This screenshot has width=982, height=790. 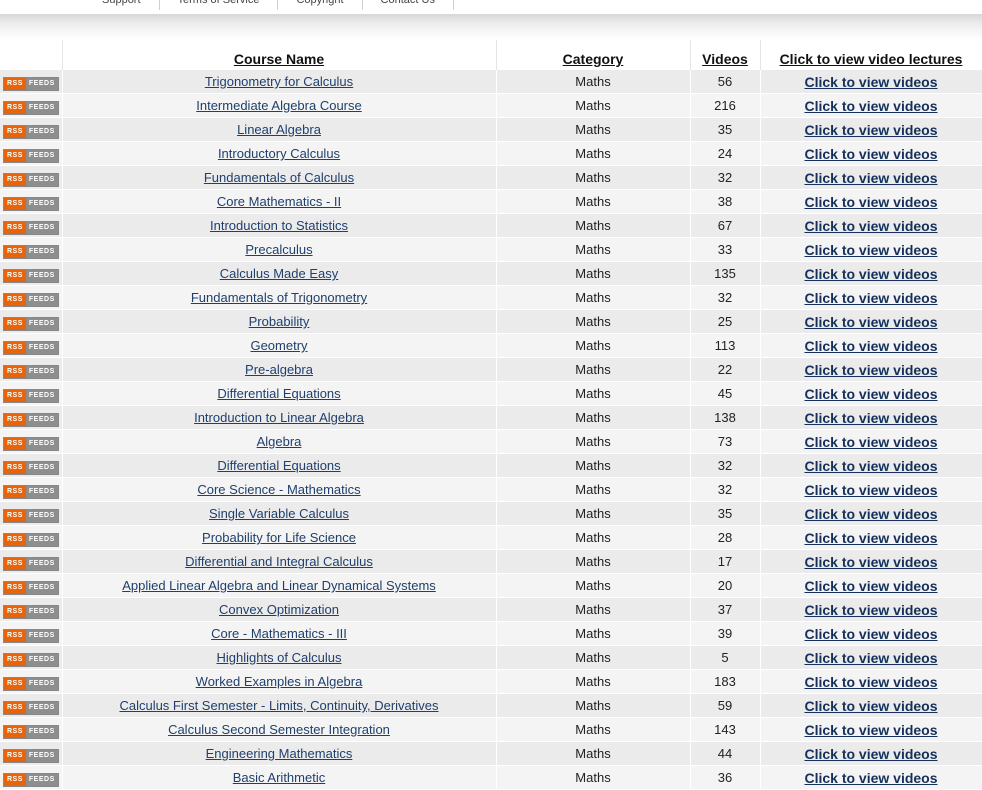 What do you see at coordinates (279, 129) in the screenshot?
I see `course-name-link: Linear Algebra` at bounding box center [279, 129].